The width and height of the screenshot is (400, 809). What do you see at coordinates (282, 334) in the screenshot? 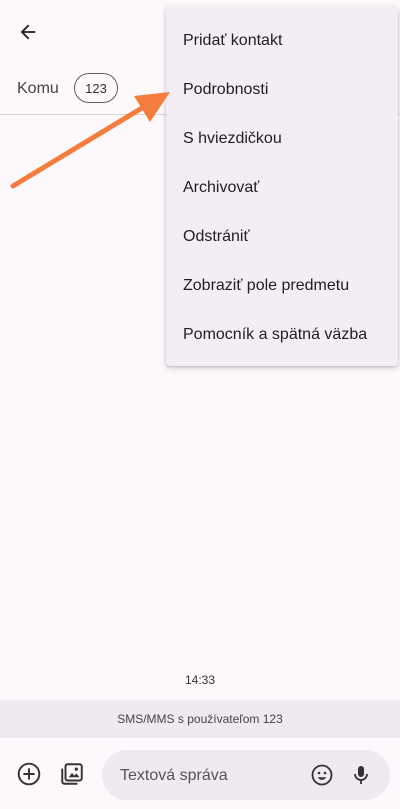
I see `menu-item-help-feedback: Pomocník a spätná väzba` at bounding box center [282, 334].